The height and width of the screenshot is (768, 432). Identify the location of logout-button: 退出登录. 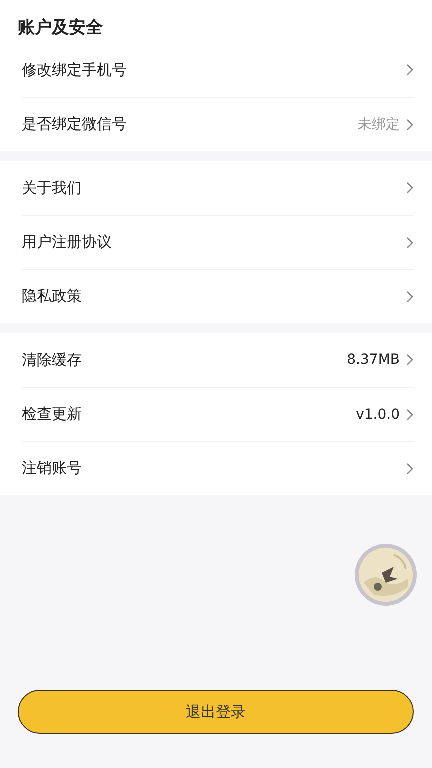
(216, 712).